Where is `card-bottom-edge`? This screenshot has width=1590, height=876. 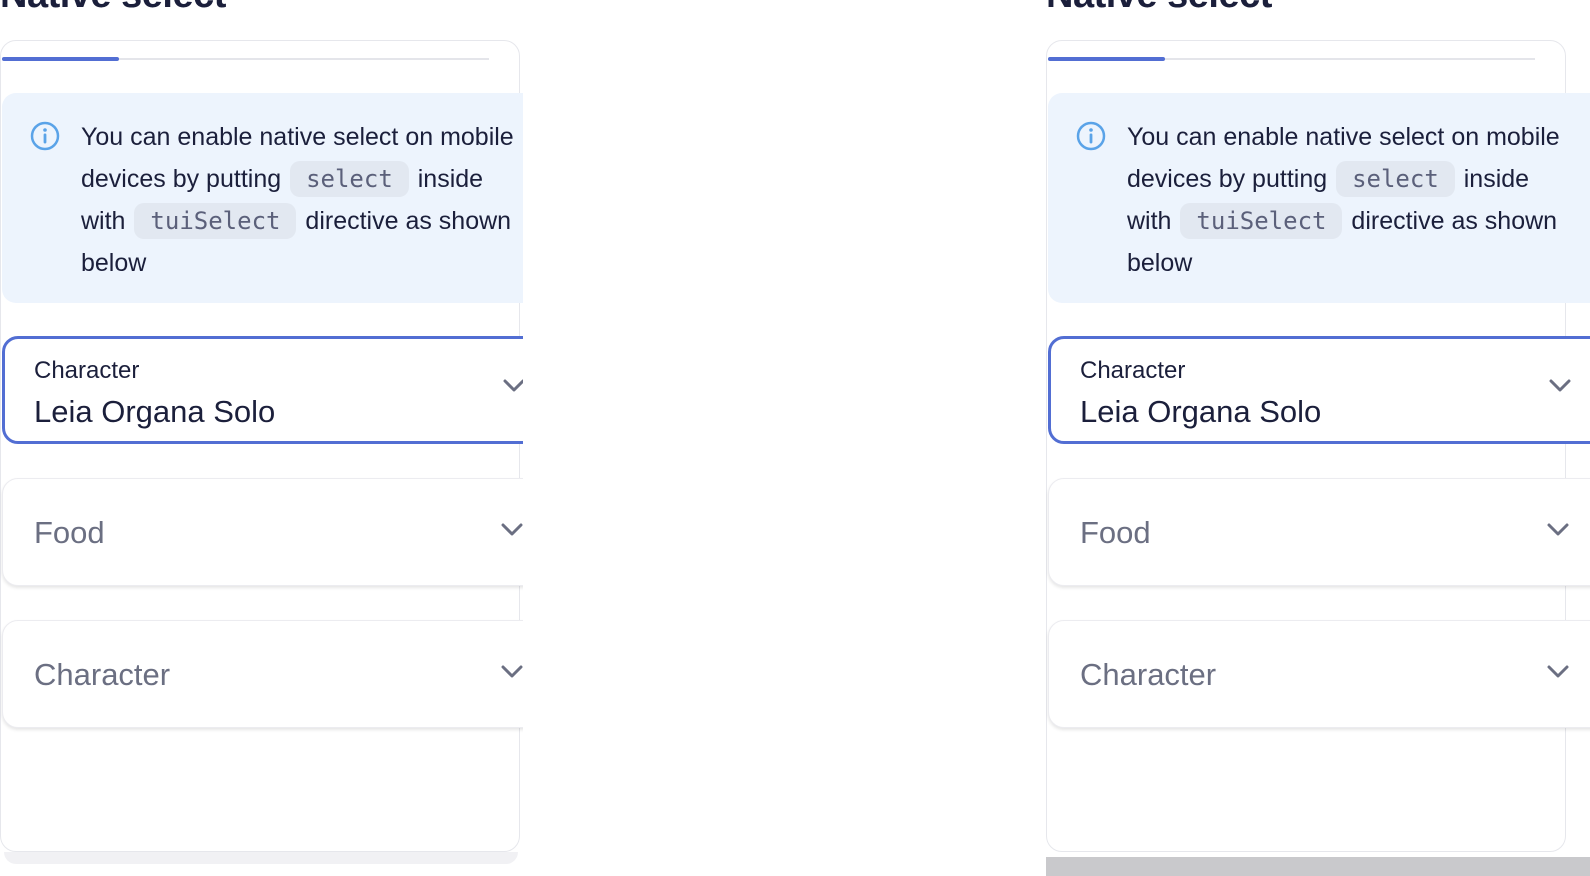
card-bottom-edge is located at coordinates (261, 858).